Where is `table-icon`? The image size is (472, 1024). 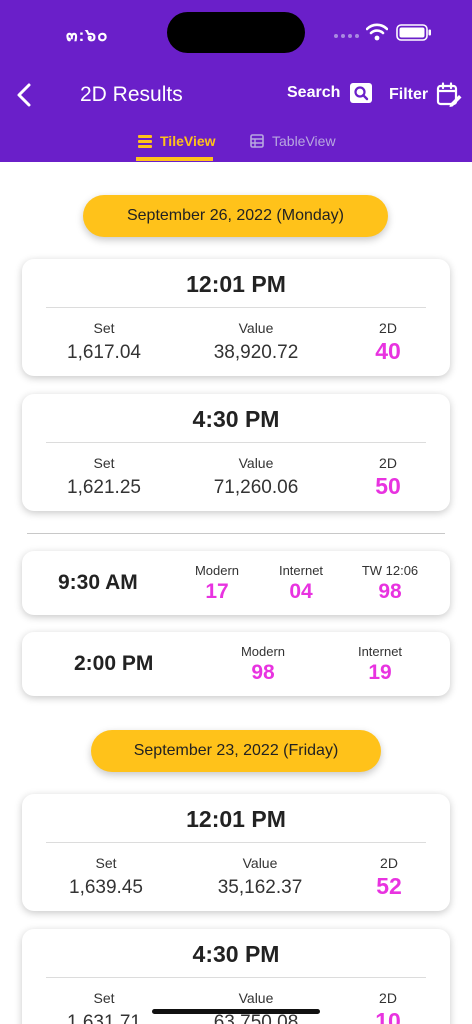
table-icon is located at coordinates (257, 141).